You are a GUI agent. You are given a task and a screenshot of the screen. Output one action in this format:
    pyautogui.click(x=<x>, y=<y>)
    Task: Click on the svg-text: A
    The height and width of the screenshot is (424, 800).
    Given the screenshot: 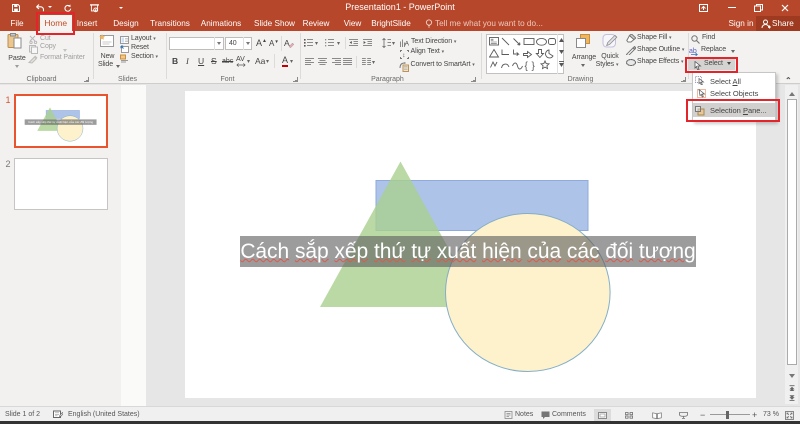 What is the action you would take?
    pyautogui.click(x=407, y=44)
    